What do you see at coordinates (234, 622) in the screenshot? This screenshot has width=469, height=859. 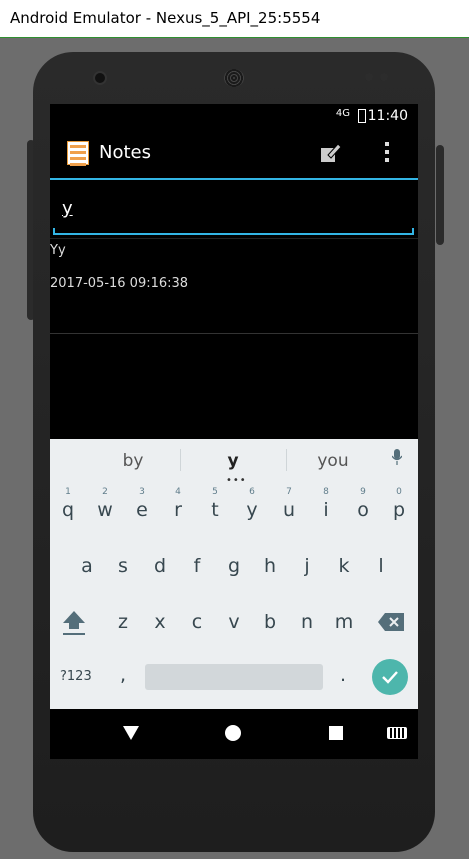 I see `key-v: v` at bounding box center [234, 622].